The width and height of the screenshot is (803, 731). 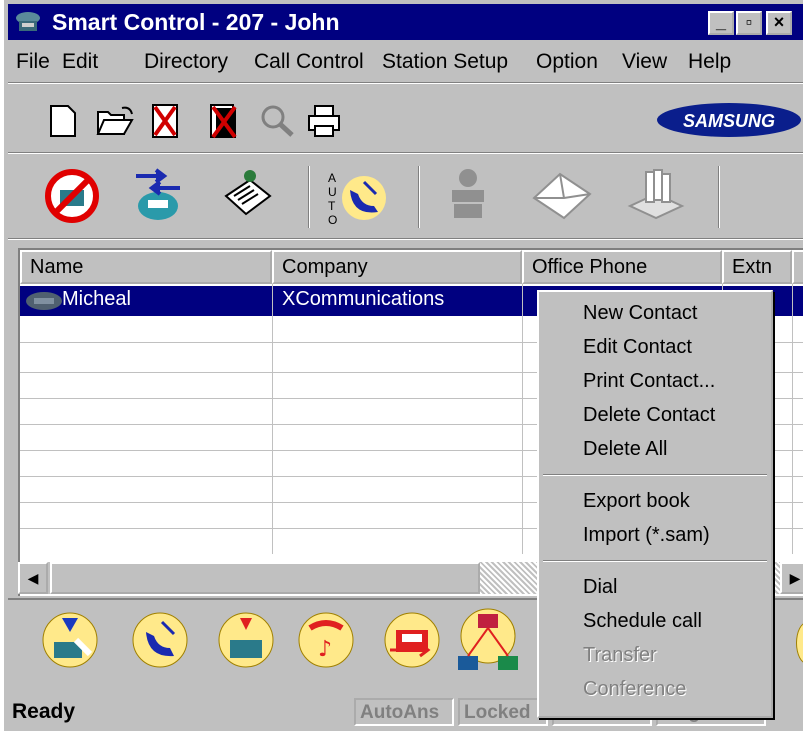 I want to click on brand-text: SAMSUNG, so click(x=729, y=121).